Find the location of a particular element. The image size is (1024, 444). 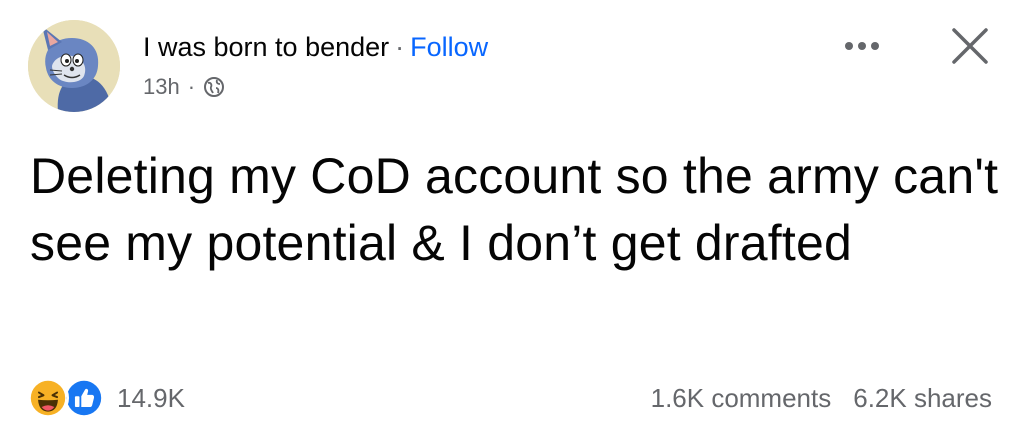

close-icon is located at coordinates (970, 46).